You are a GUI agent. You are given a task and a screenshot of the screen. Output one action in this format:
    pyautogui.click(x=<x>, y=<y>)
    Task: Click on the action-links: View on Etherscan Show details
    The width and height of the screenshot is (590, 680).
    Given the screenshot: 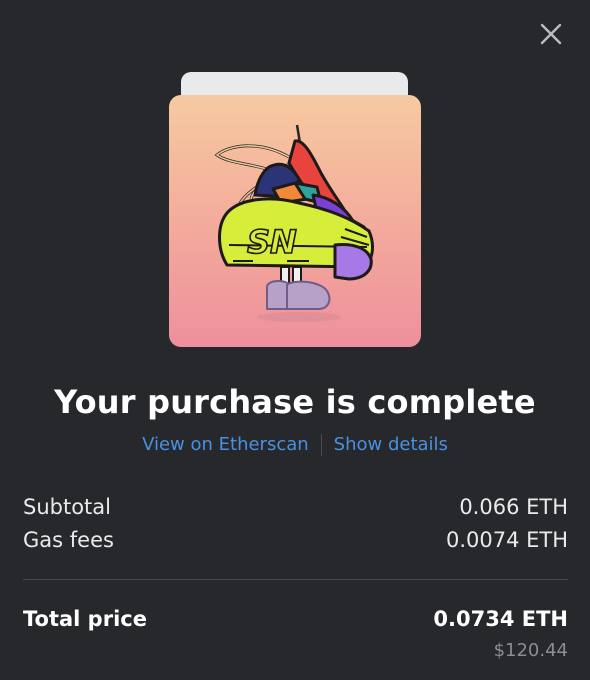 What is the action you would take?
    pyautogui.click(x=295, y=445)
    